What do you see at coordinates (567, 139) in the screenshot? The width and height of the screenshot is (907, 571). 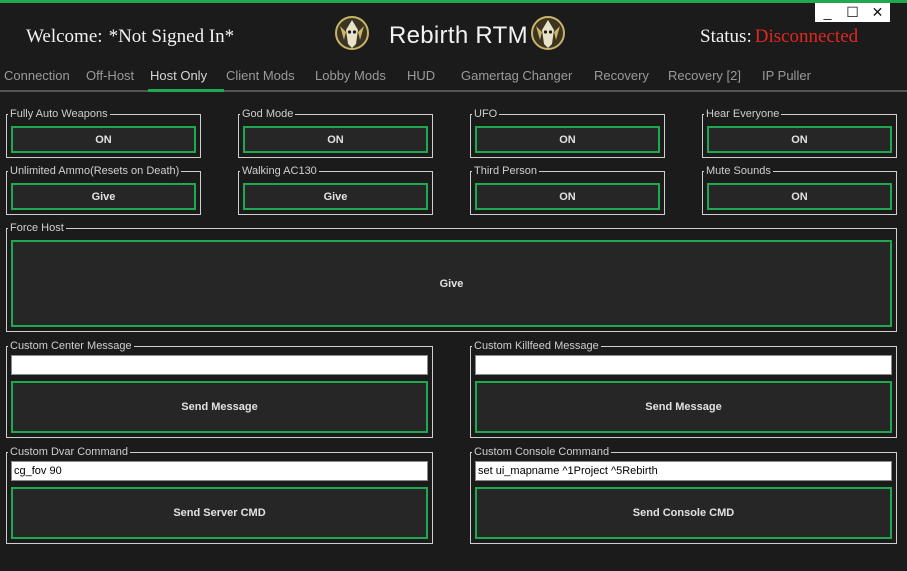 I see `ufo-button: ON` at bounding box center [567, 139].